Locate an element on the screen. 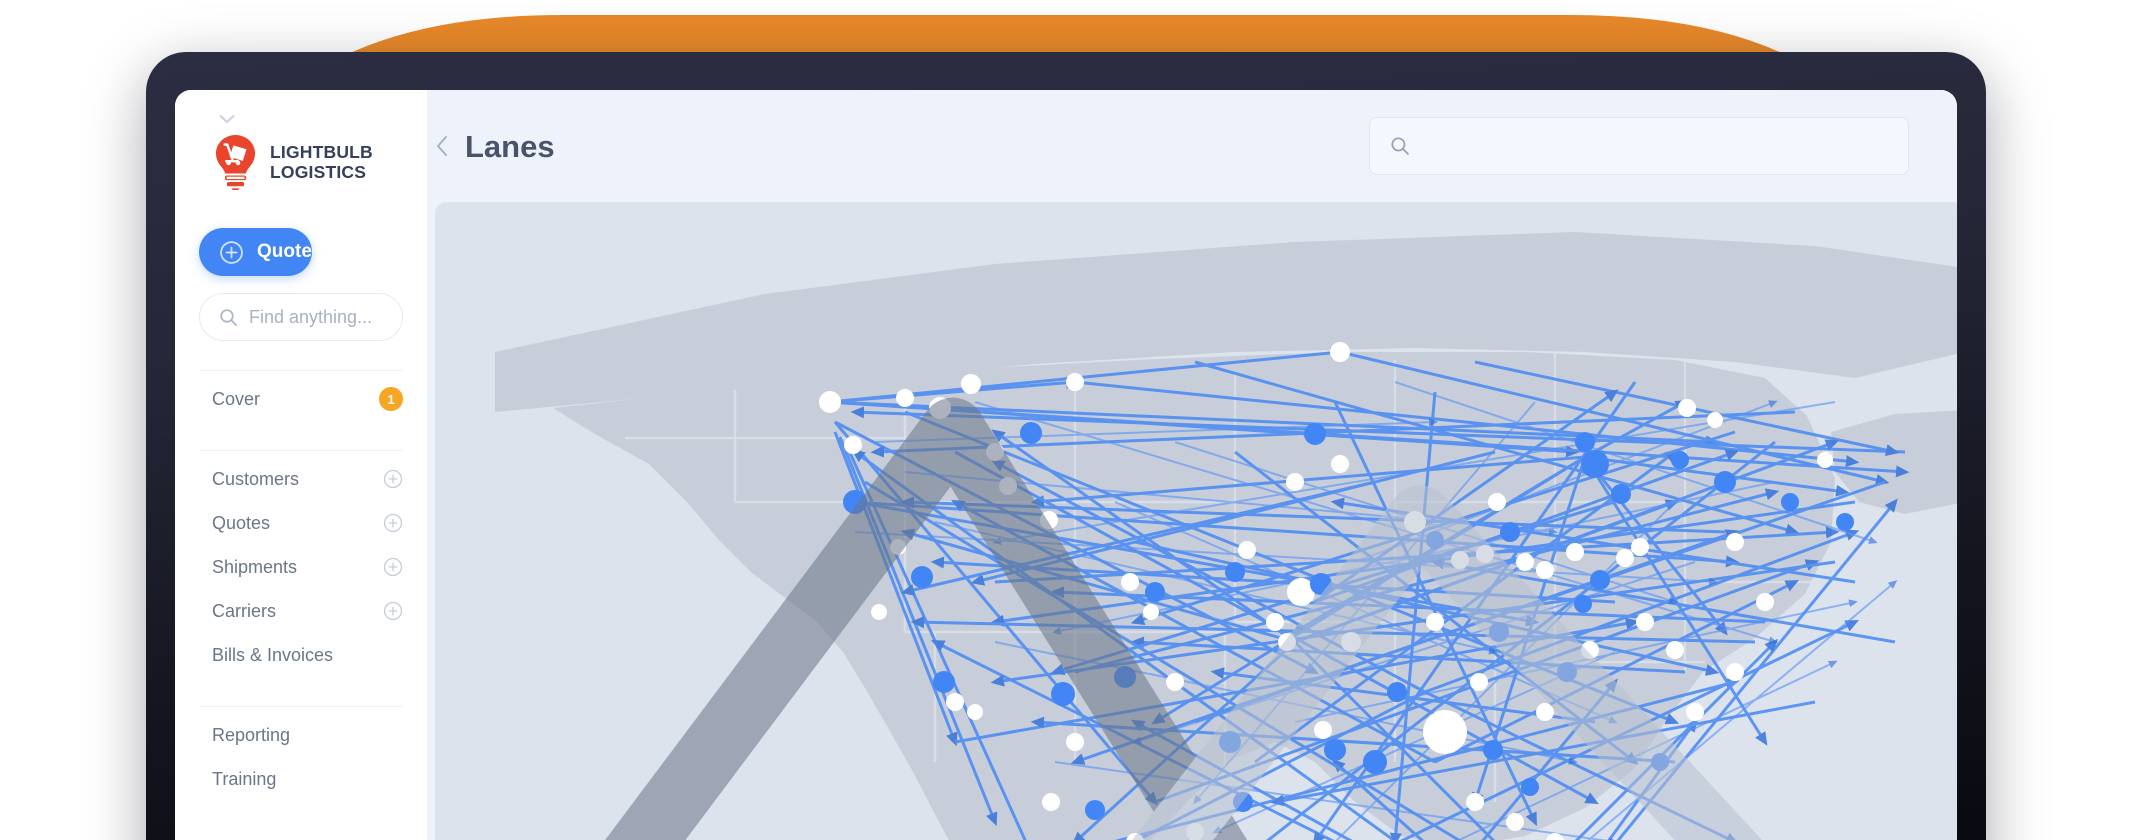  sidebar-item-label: Quotes is located at coordinates (241, 523).